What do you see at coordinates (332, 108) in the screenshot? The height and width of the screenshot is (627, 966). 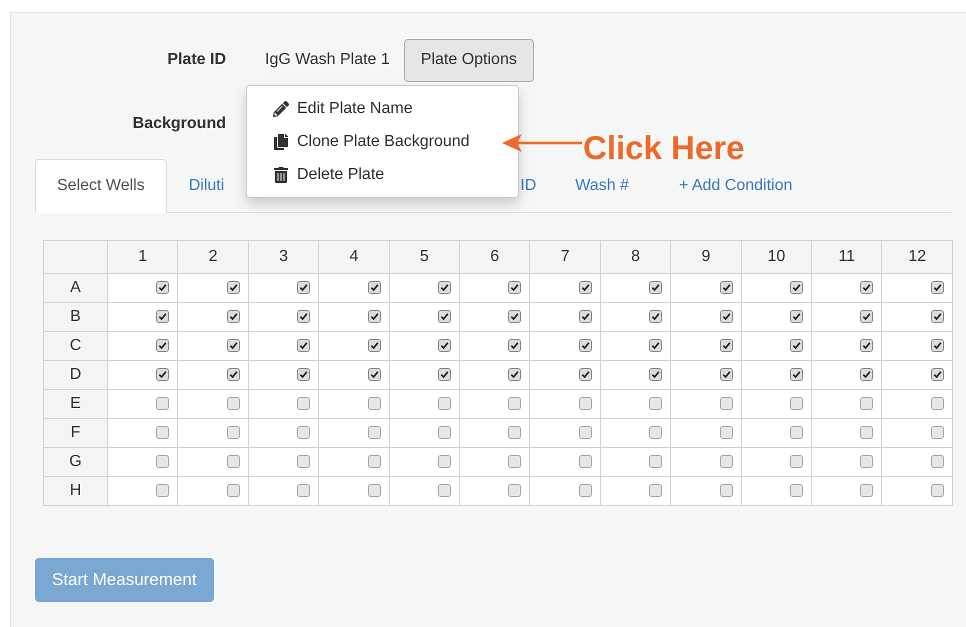 I see `menu-item: Edit Plate Name` at bounding box center [332, 108].